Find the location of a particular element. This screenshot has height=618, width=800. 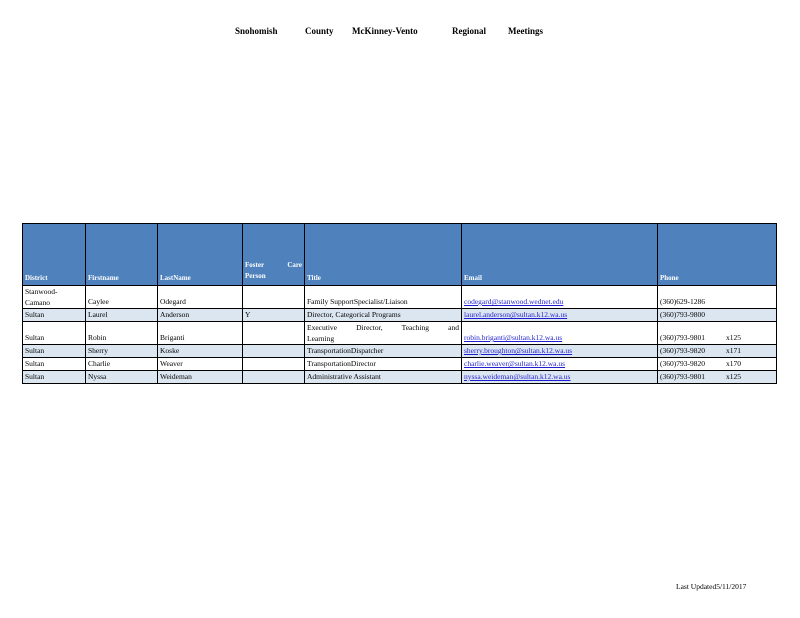

cell-title: Administrative Assistant is located at coordinates (383, 377).